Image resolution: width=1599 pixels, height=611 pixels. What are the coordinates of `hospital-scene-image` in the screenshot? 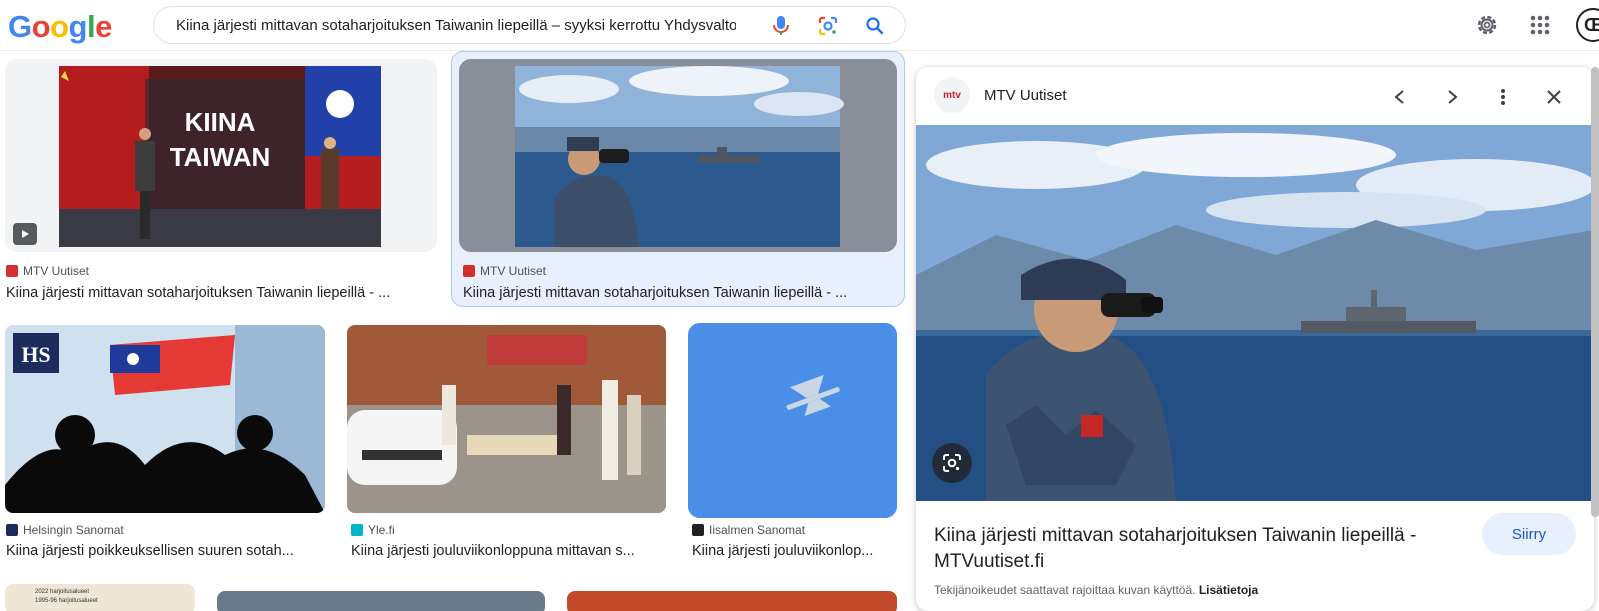 It's located at (506, 419).